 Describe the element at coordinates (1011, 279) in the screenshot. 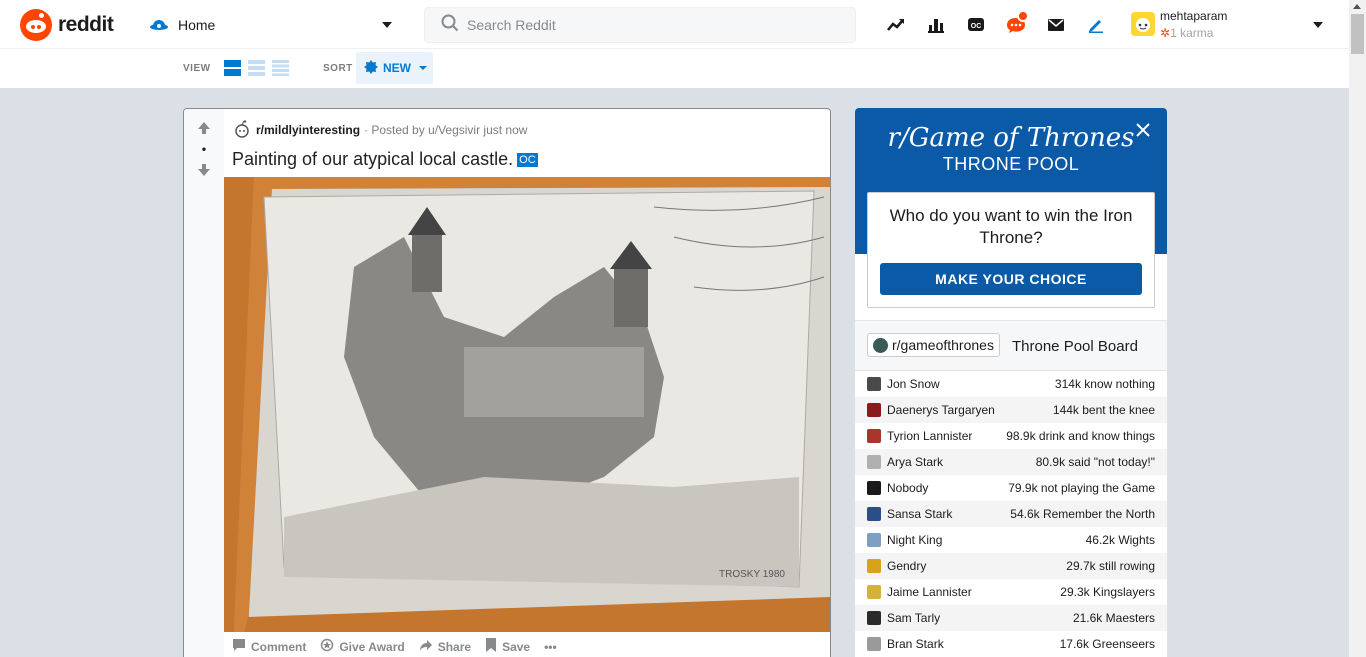

I see `make-your-choice-button: MAKE YOUR CHOICE` at that location.